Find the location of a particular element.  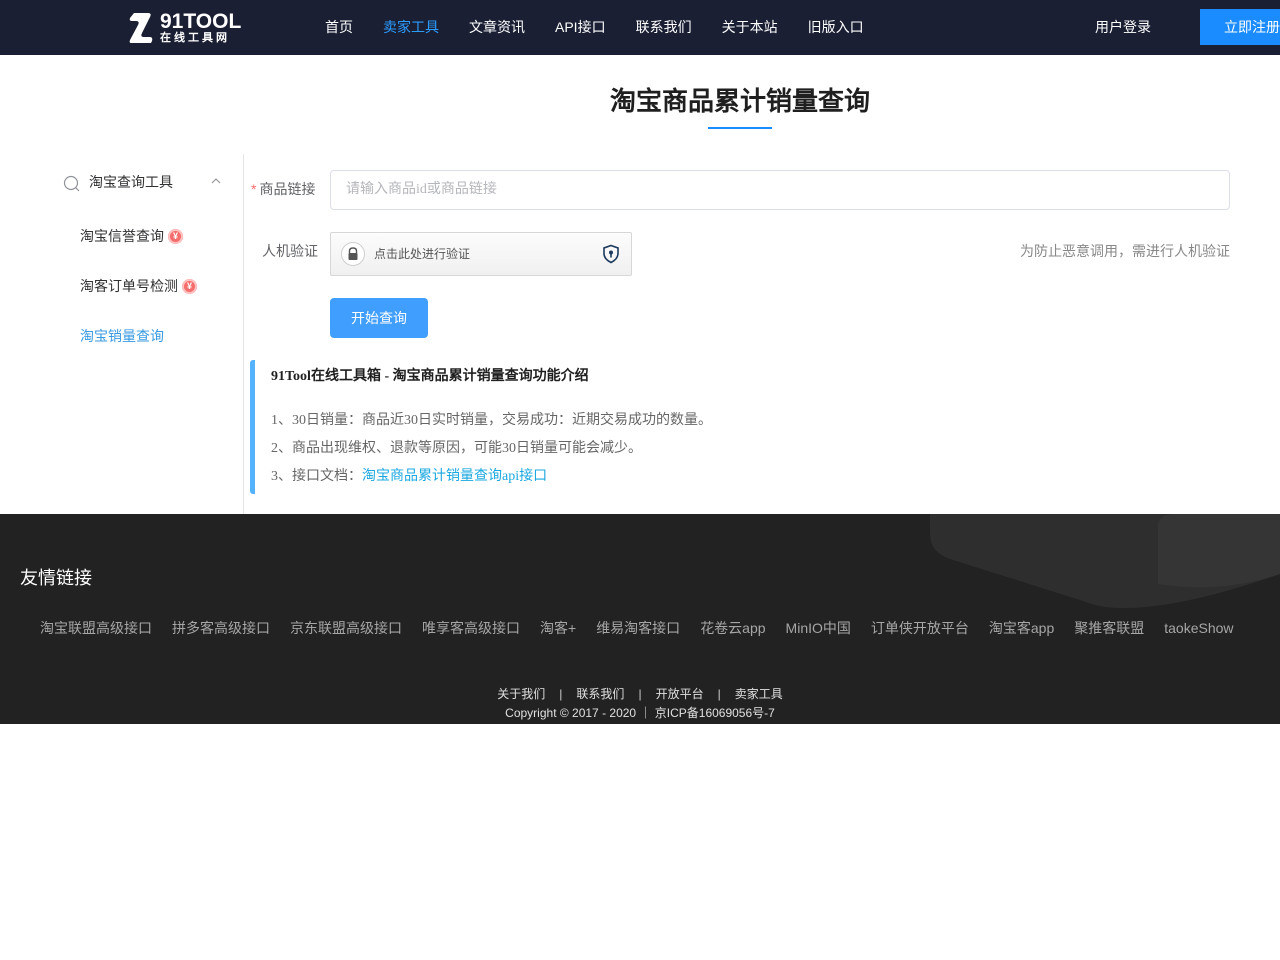

info-line-1: 1、30日销量：商品近30日实时销量，交易成功：近期交易成功的数量。 is located at coordinates (491, 420).